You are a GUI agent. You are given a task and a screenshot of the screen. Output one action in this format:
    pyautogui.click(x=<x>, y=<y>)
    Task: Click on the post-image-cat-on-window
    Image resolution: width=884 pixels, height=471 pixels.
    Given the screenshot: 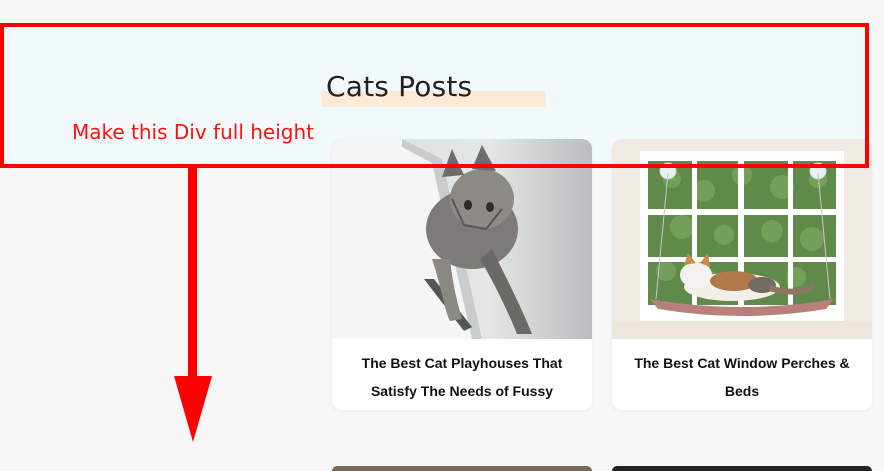 What is the action you would take?
    pyautogui.click(x=742, y=239)
    